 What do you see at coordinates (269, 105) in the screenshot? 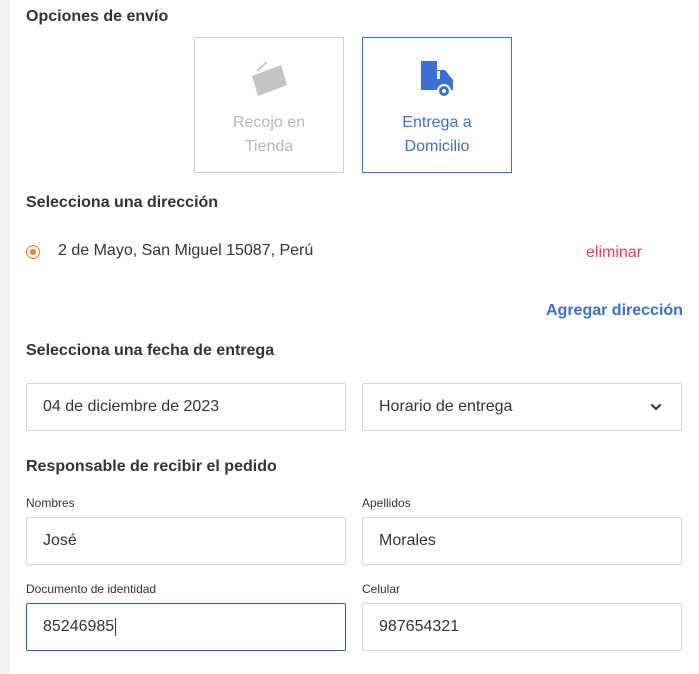
I see `pickup-store-option: Recojo en Tienda` at bounding box center [269, 105].